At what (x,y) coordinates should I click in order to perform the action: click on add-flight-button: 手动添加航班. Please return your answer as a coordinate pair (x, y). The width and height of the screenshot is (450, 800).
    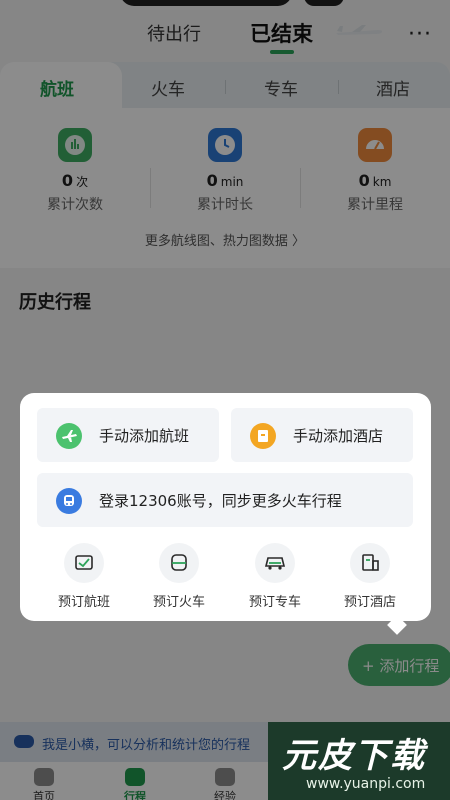
    Looking at the image, I should click on (128, 435).